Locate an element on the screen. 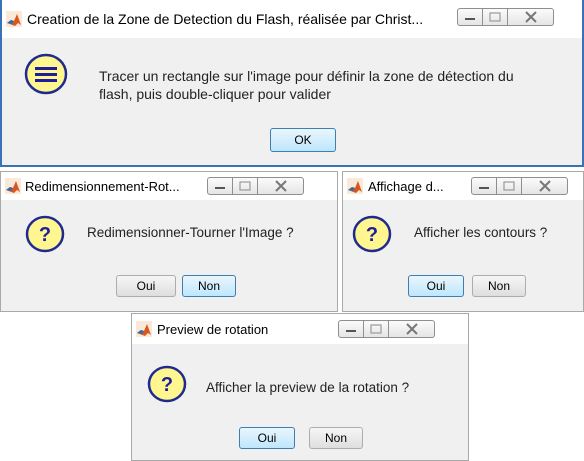  resize-window-controls is located at coordinates (255, 186).